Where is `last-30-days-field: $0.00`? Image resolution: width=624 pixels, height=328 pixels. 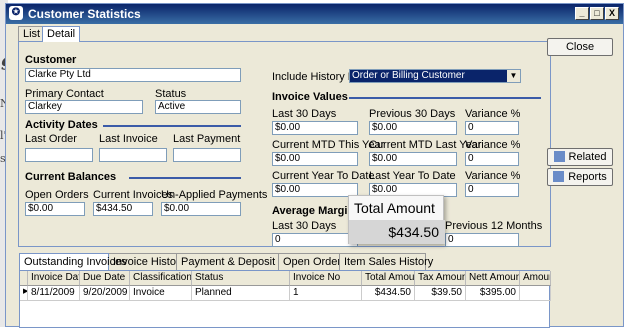
last-30-days-field: $0.00 is located at coordinates (315, 128).